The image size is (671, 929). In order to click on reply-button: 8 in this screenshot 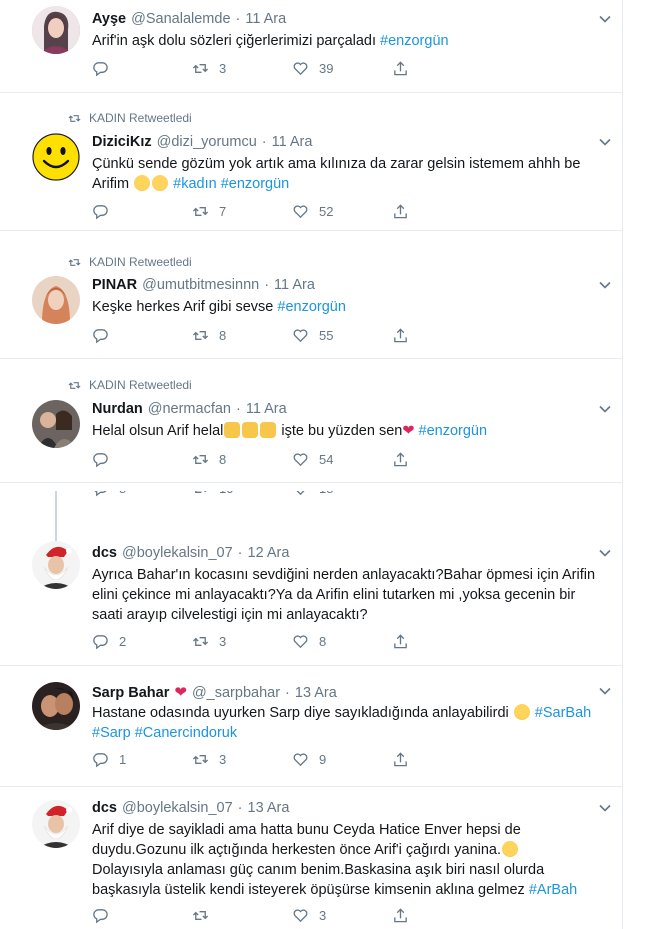, I will do `click(142, 494)`.